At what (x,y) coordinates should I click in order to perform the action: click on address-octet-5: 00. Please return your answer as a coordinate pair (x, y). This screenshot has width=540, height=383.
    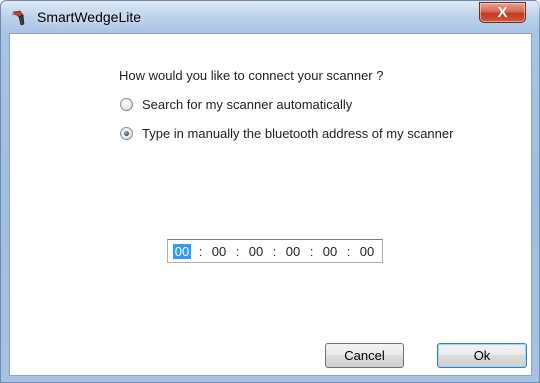
    Looking at the image, I should click on (330, 251).